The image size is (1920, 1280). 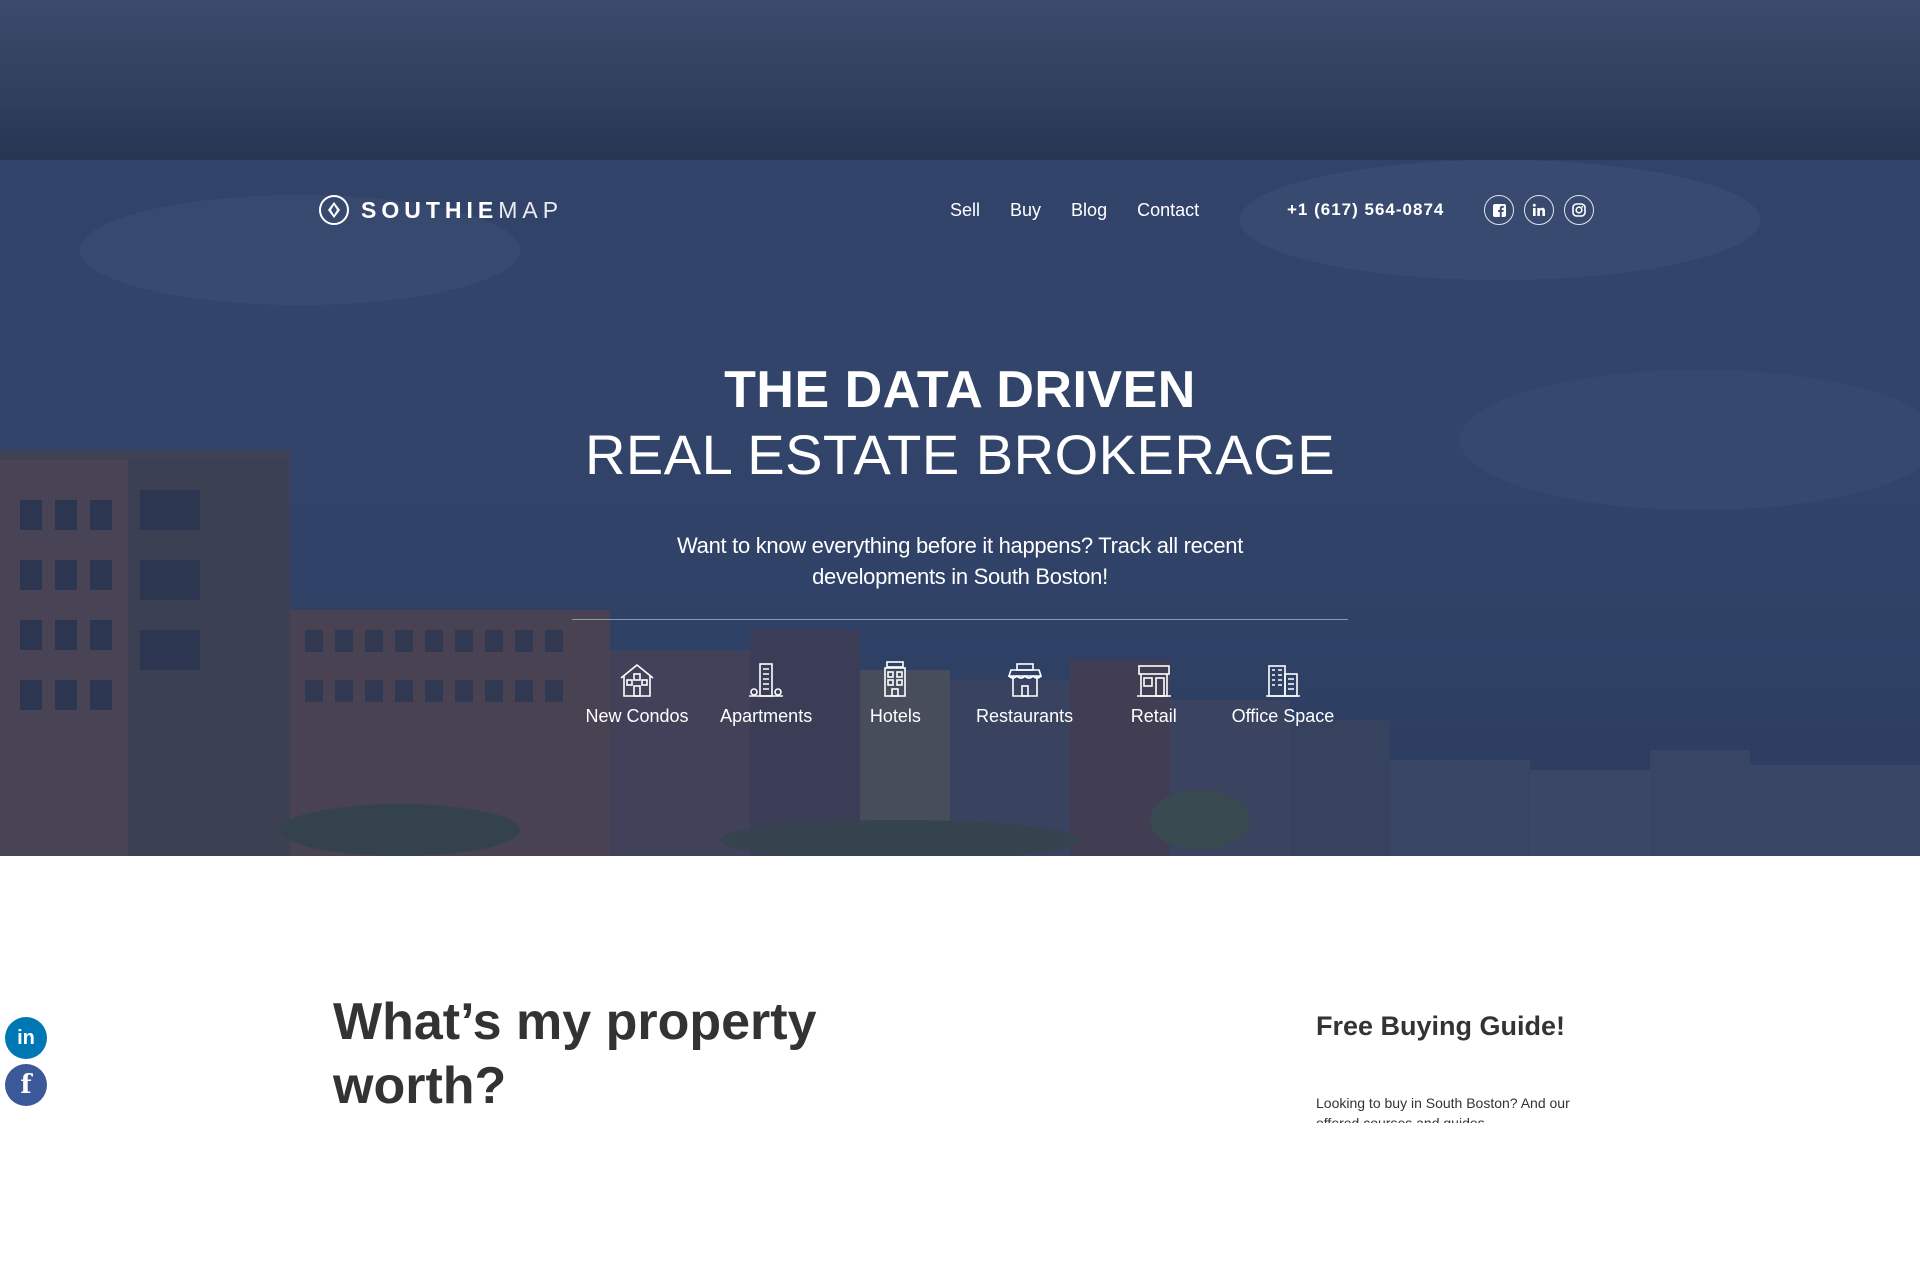 I want to click on category-apartments: Apartments, so click(x=766, y=693).